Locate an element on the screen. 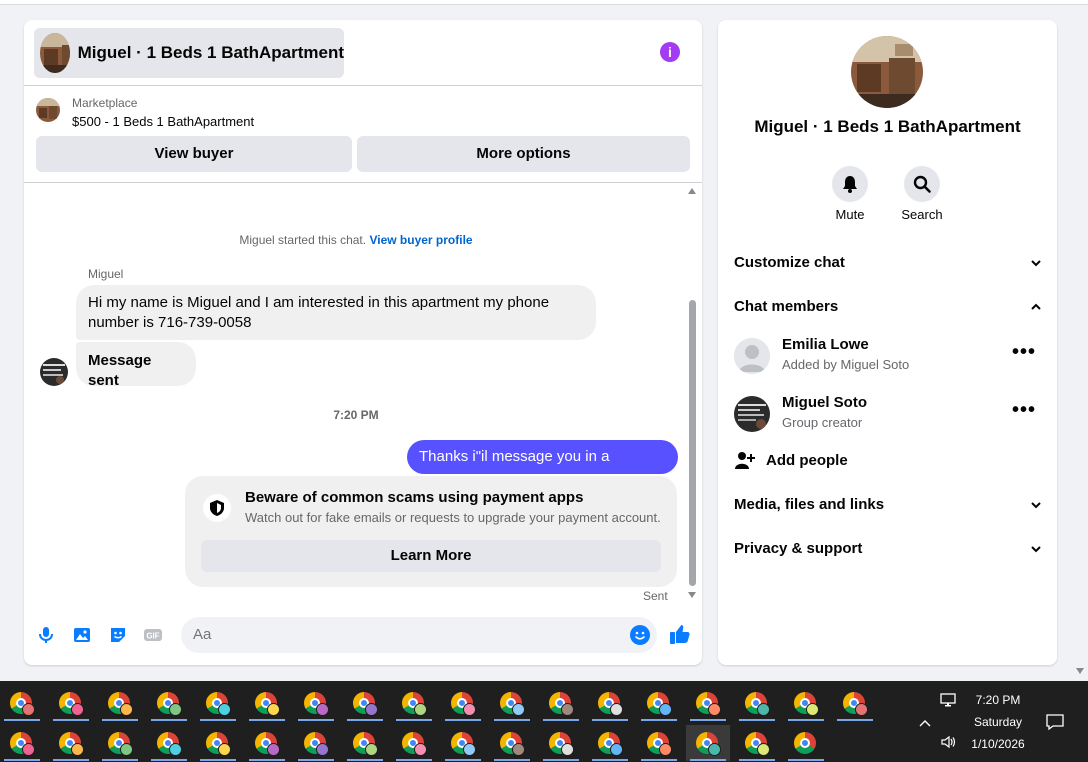 This screenshot has width=1088, height=762. taskbar-day: Saturday is located at coordinates (998, 722).